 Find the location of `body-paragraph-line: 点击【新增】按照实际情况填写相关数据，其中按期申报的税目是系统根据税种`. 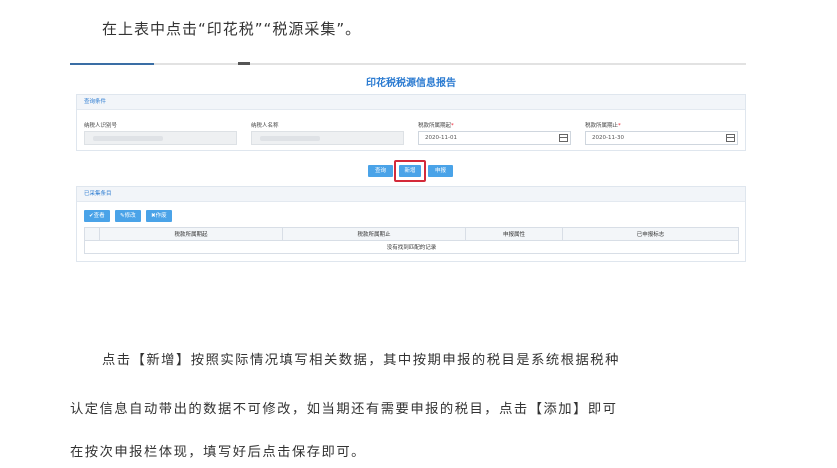

body-paragraph-line: 点击【新增】按照实际情况填写相关数据，其中按期申报的税目是系统根据税种 is located at coordinates (361, 360).